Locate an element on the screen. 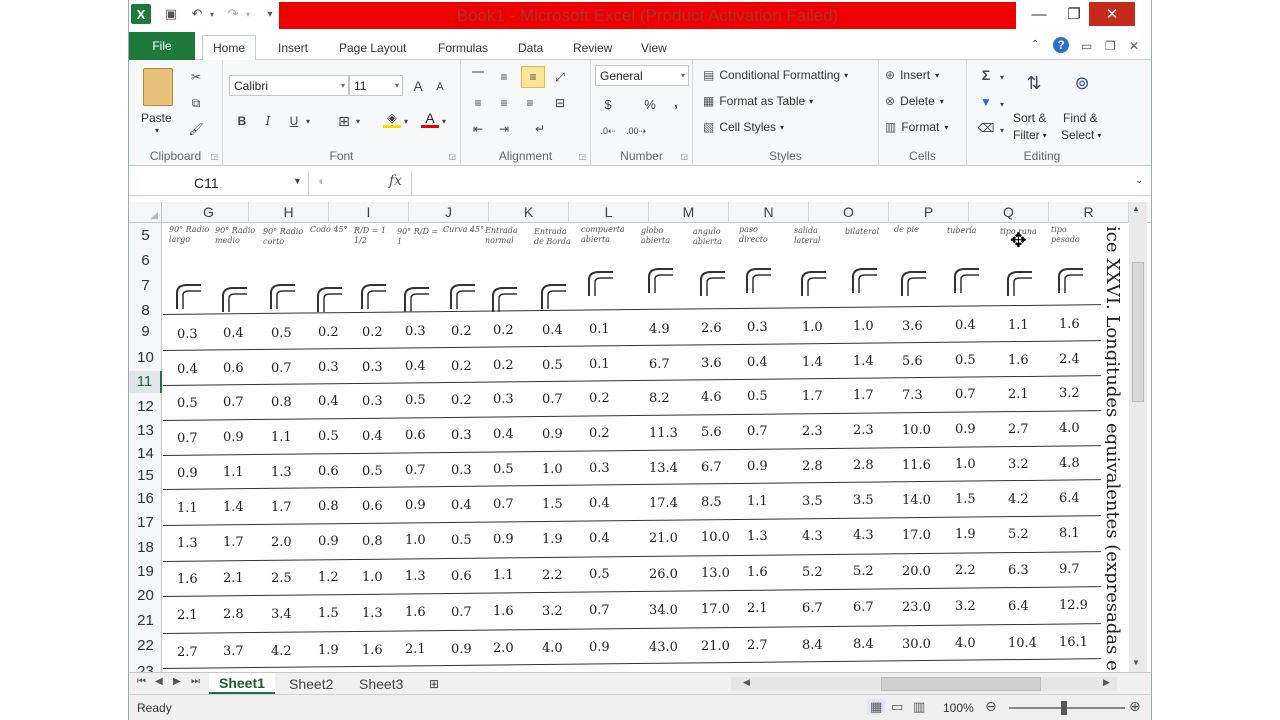  tab-data: Data is located at coordinates (530, 47).